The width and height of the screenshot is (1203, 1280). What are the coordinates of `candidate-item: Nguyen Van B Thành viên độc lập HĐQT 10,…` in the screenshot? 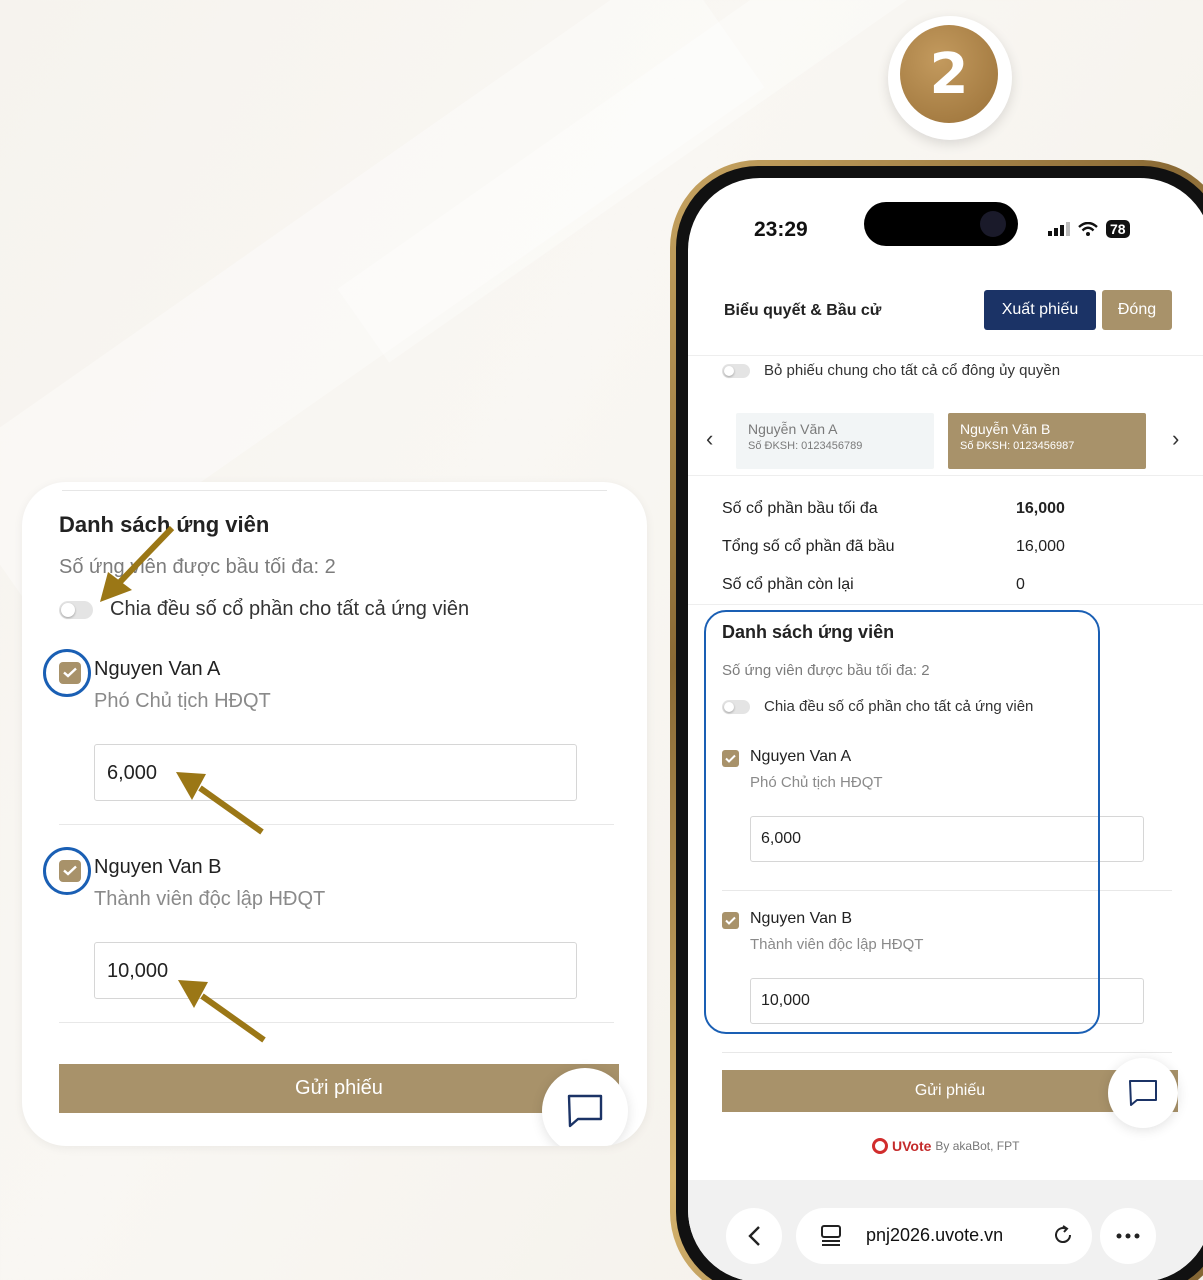 It's located at (328, 926).